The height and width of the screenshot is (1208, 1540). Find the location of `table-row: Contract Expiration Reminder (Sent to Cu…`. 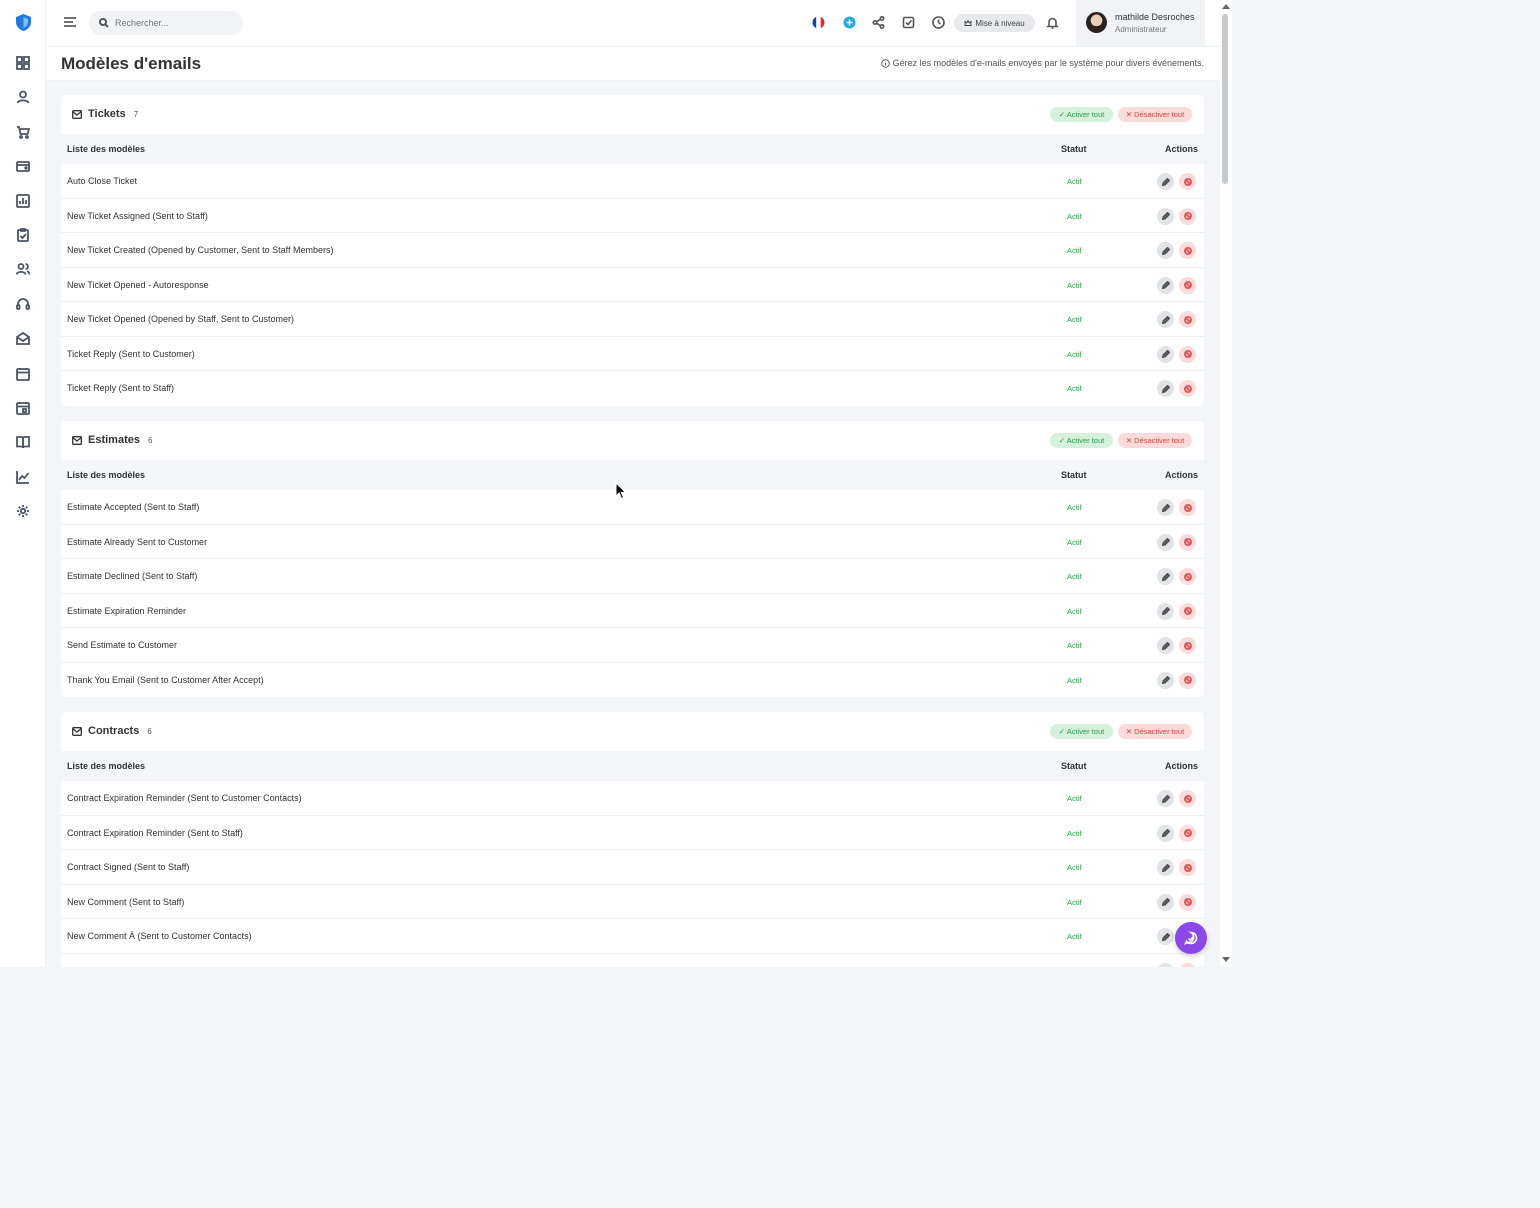

table-row: Contract Expiration Reminder (Sent to Cu… is located at coordinates (632, 798).